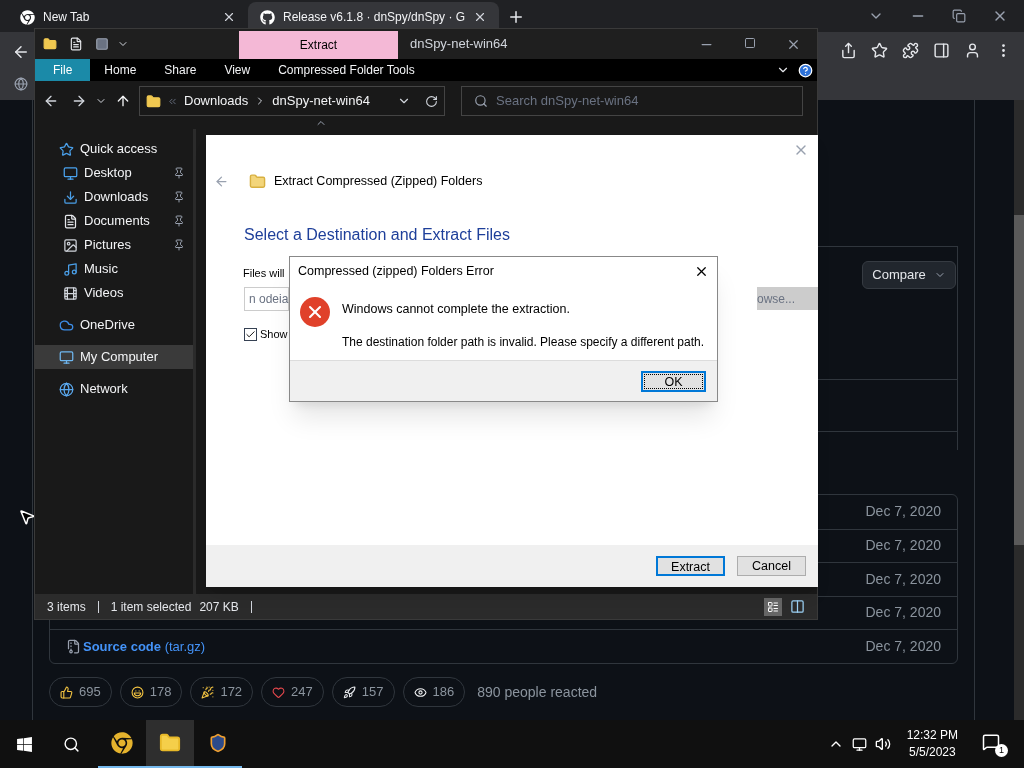  I want to click on restore-icon, so click(959, 16).